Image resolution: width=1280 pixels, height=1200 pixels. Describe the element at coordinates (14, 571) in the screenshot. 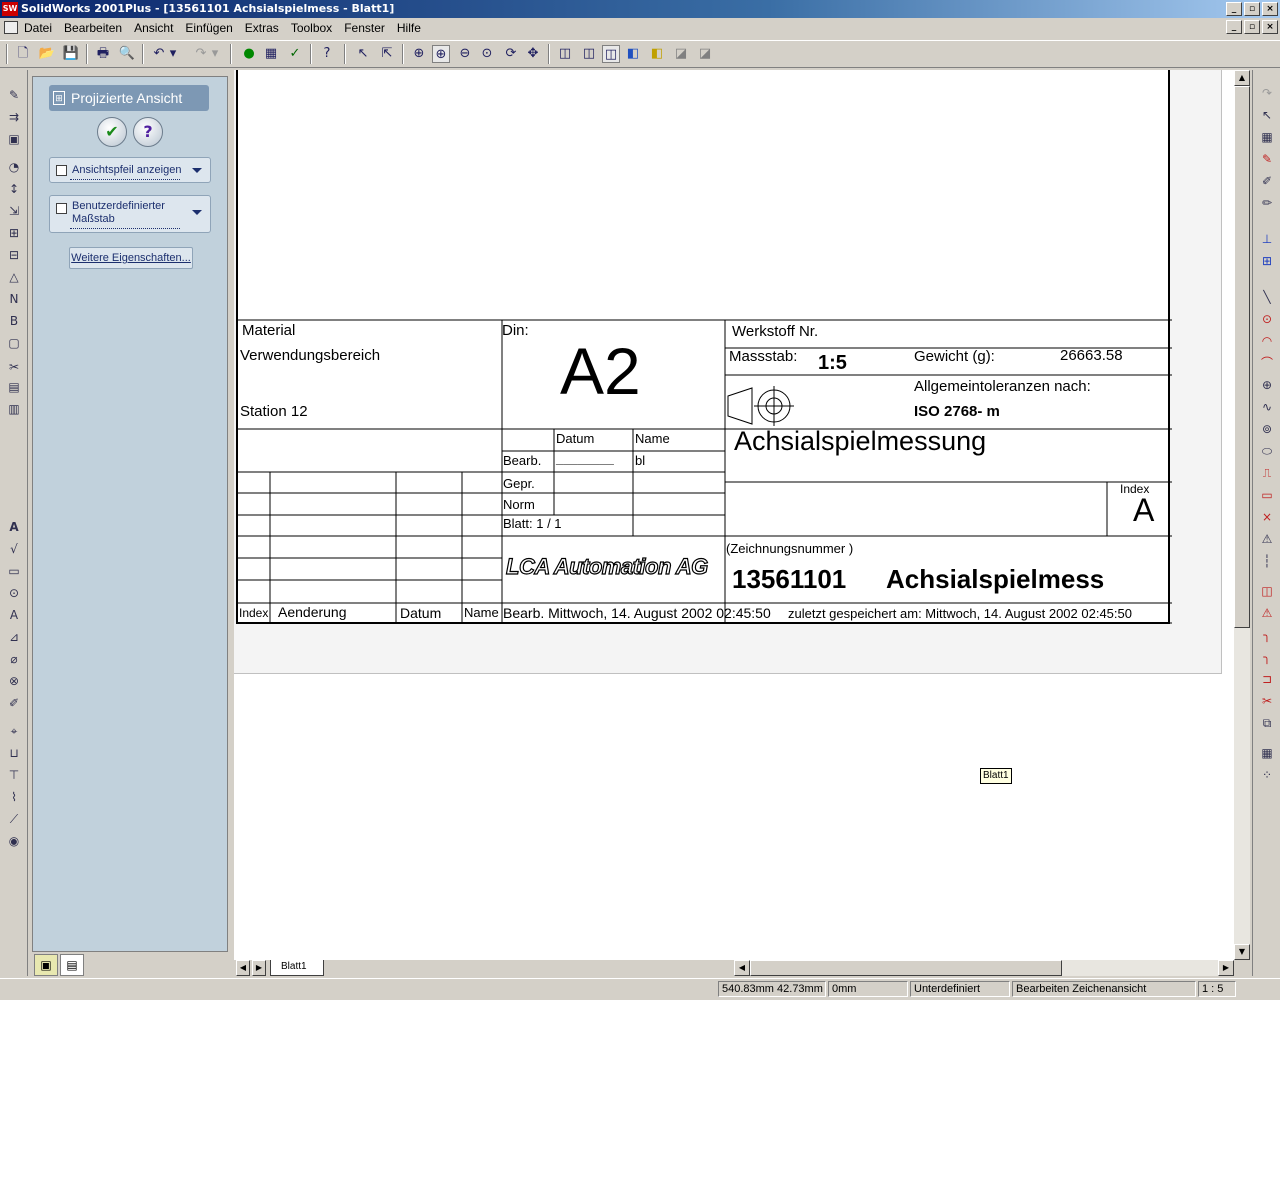

I see `geometric-tolerance-icon: ▭` at that location.